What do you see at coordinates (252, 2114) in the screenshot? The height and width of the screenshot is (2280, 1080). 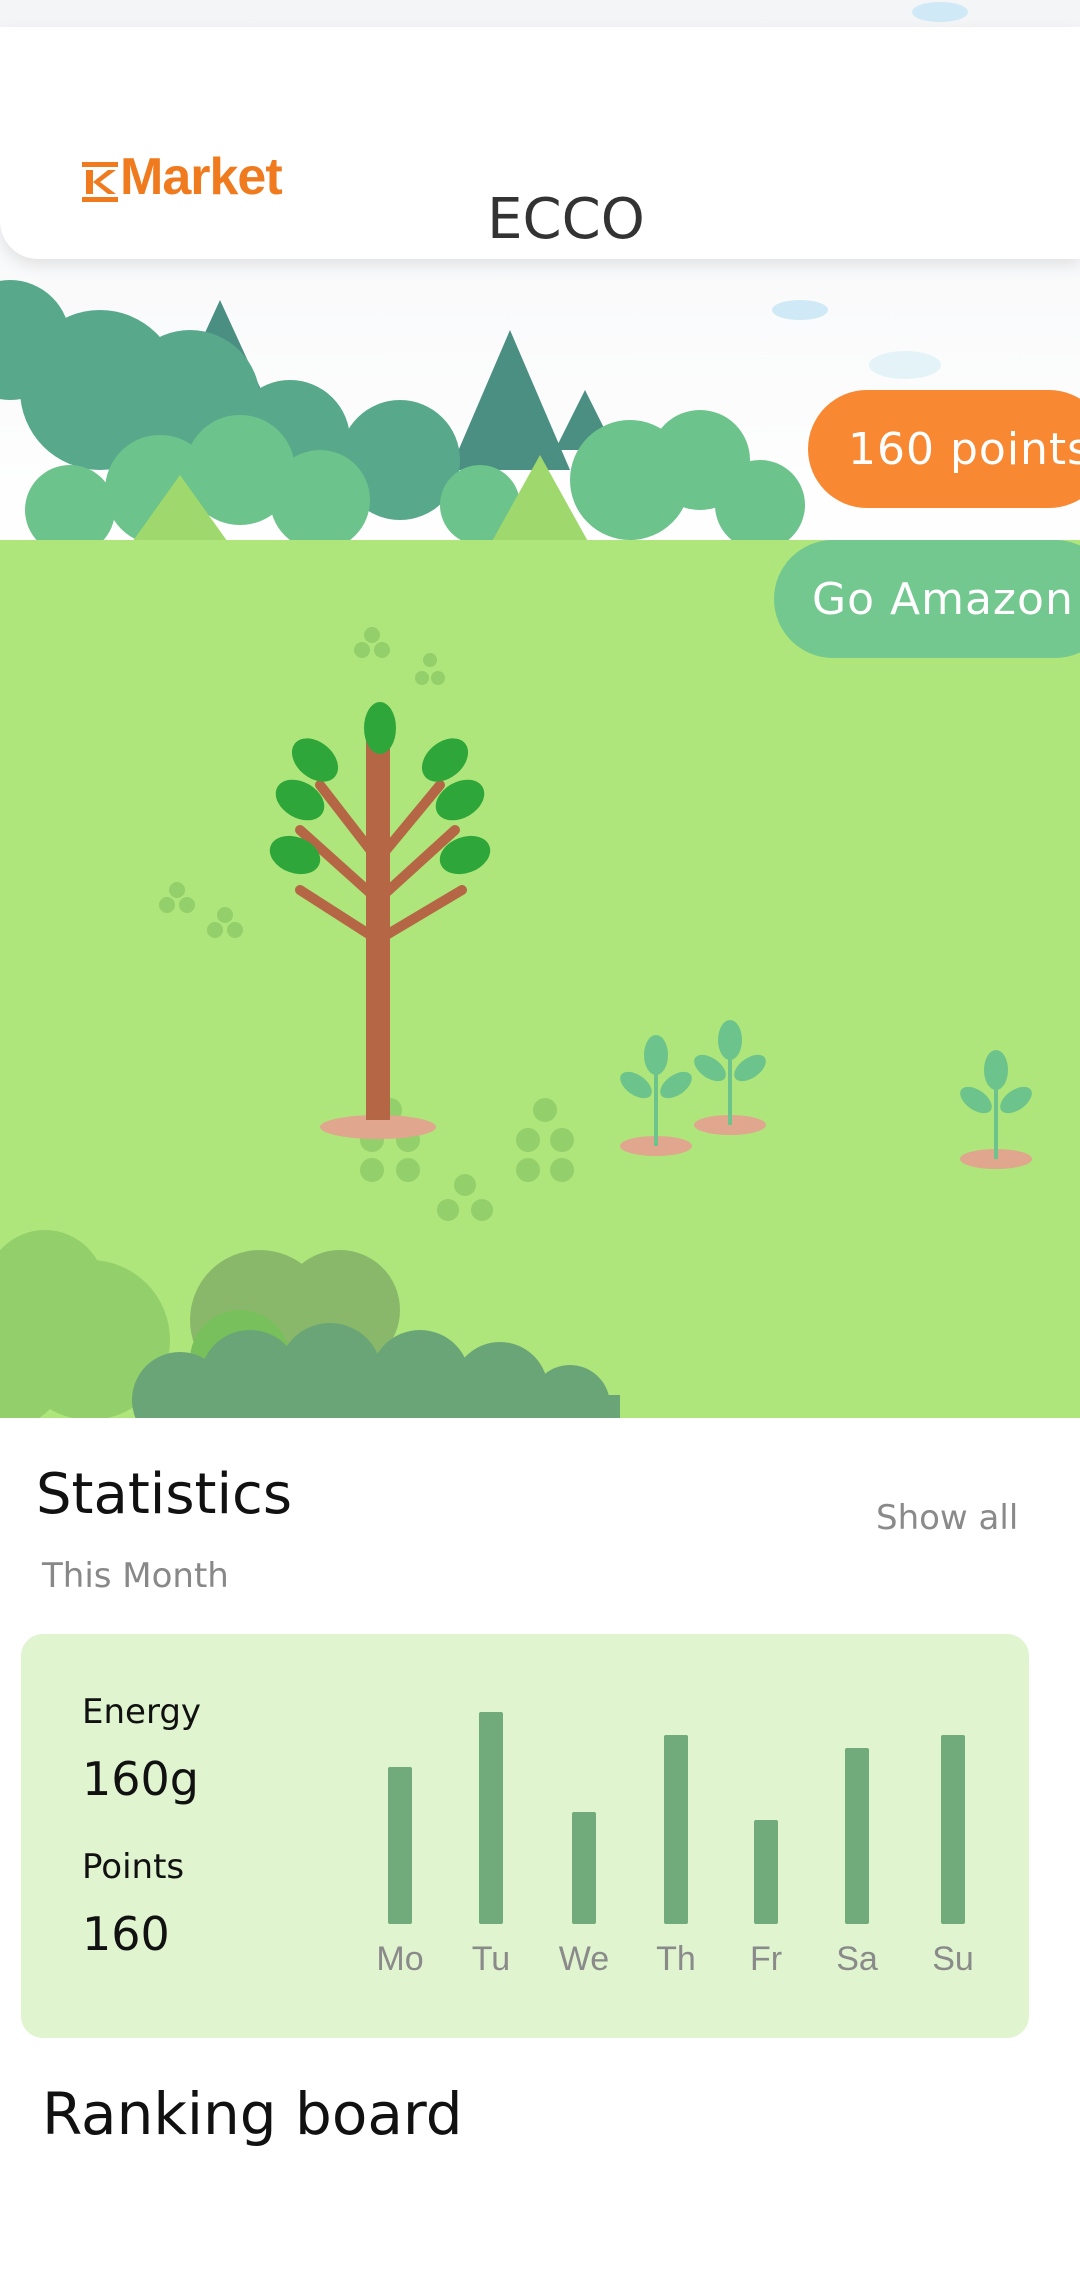 I see `ranking-board-title: Ranking board` at bounding box center [252, 2114].